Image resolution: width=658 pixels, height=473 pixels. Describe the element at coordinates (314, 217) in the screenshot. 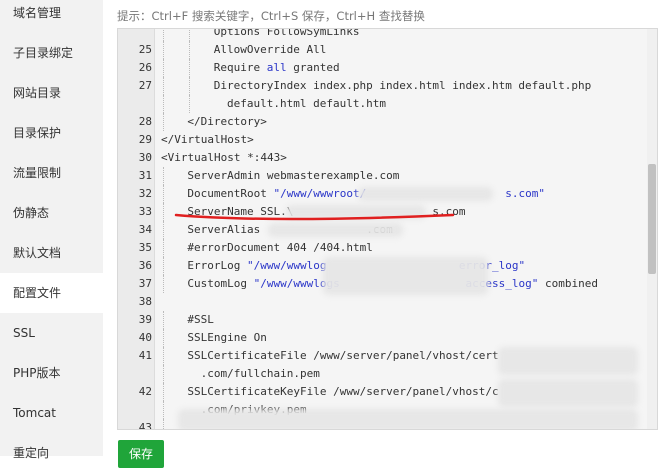

I see `red-underline-annotation` at that location.